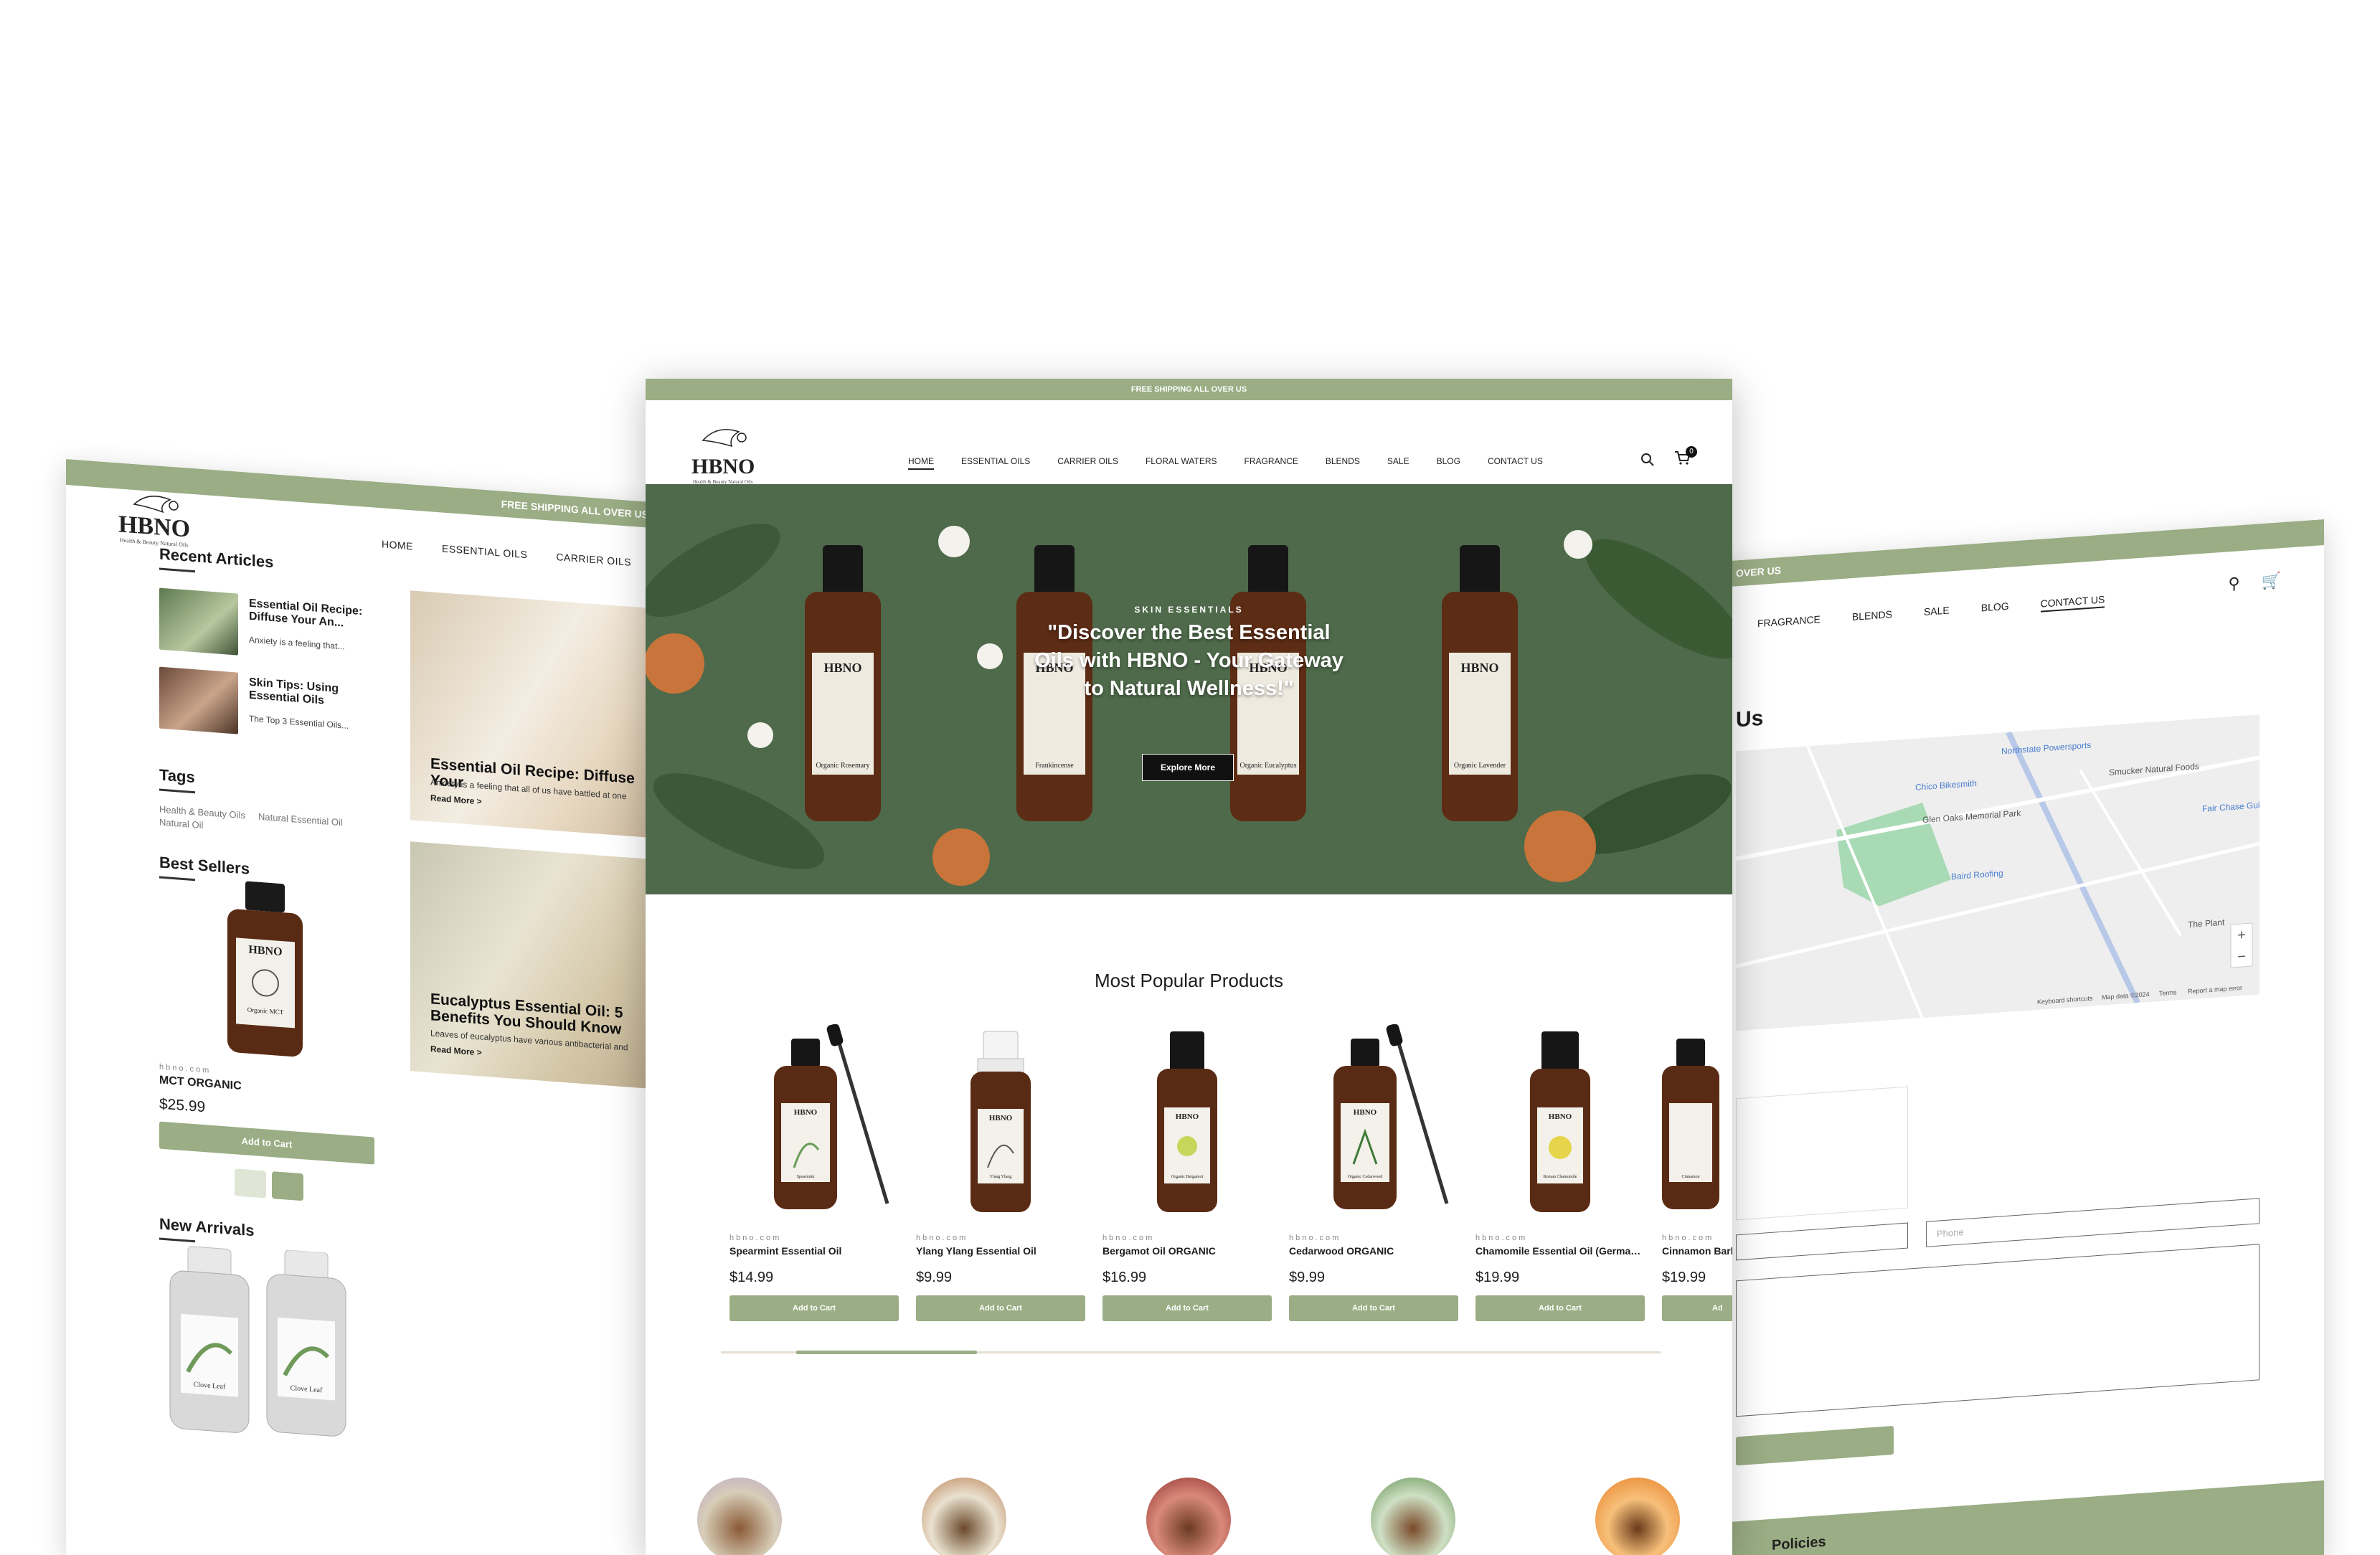 The height and width of the screenshot is (1555, 2380). What do you see at coordinates (181, 824) in the screenshot?
I see `tag-item: Natural Oil` at bounding box center [181, 824].